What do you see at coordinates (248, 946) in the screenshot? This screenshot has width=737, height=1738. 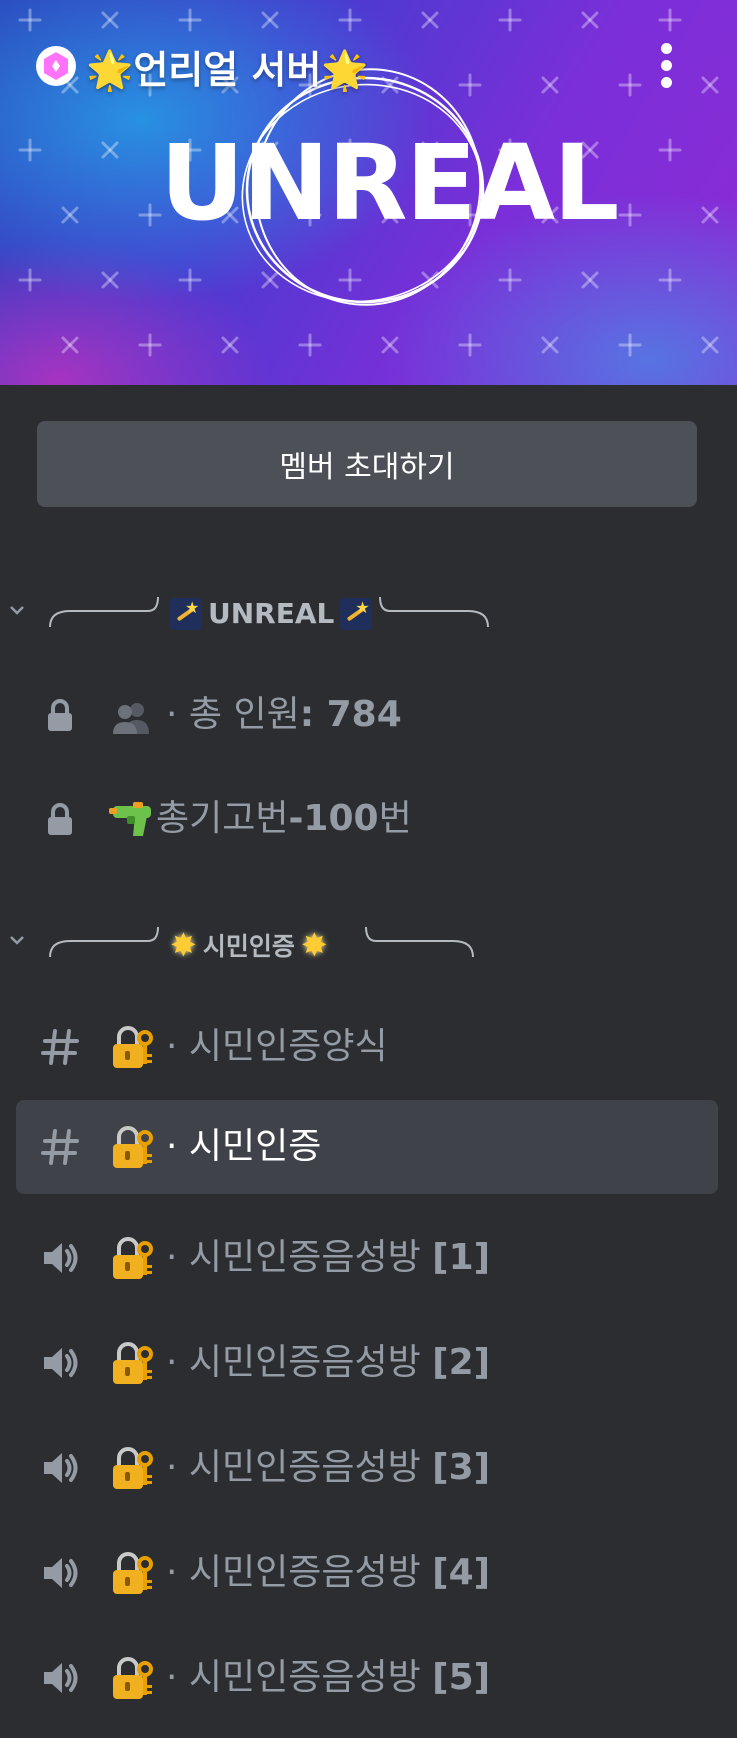 I see `category-label: 시민인증` at bounding box center [248, 946].